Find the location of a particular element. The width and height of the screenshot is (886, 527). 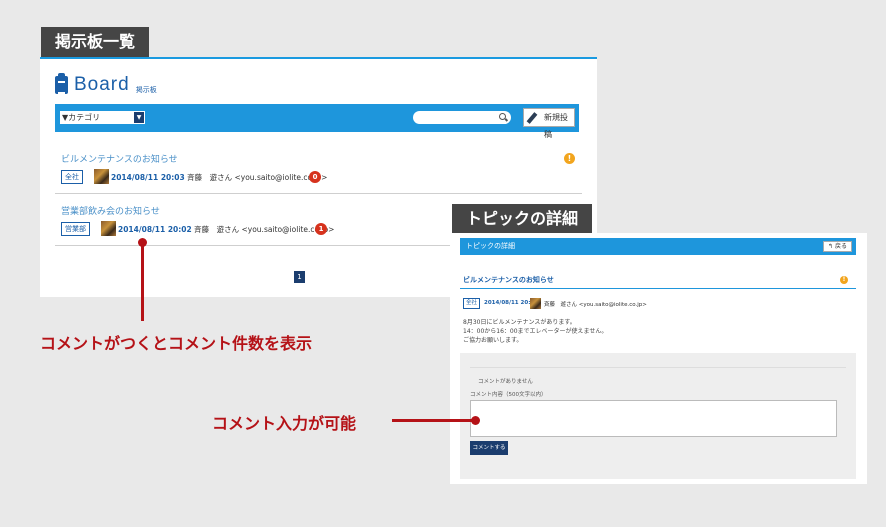

topic-title-link: 営業部飲み会のお知らせ is located at coordinates (110, 210).